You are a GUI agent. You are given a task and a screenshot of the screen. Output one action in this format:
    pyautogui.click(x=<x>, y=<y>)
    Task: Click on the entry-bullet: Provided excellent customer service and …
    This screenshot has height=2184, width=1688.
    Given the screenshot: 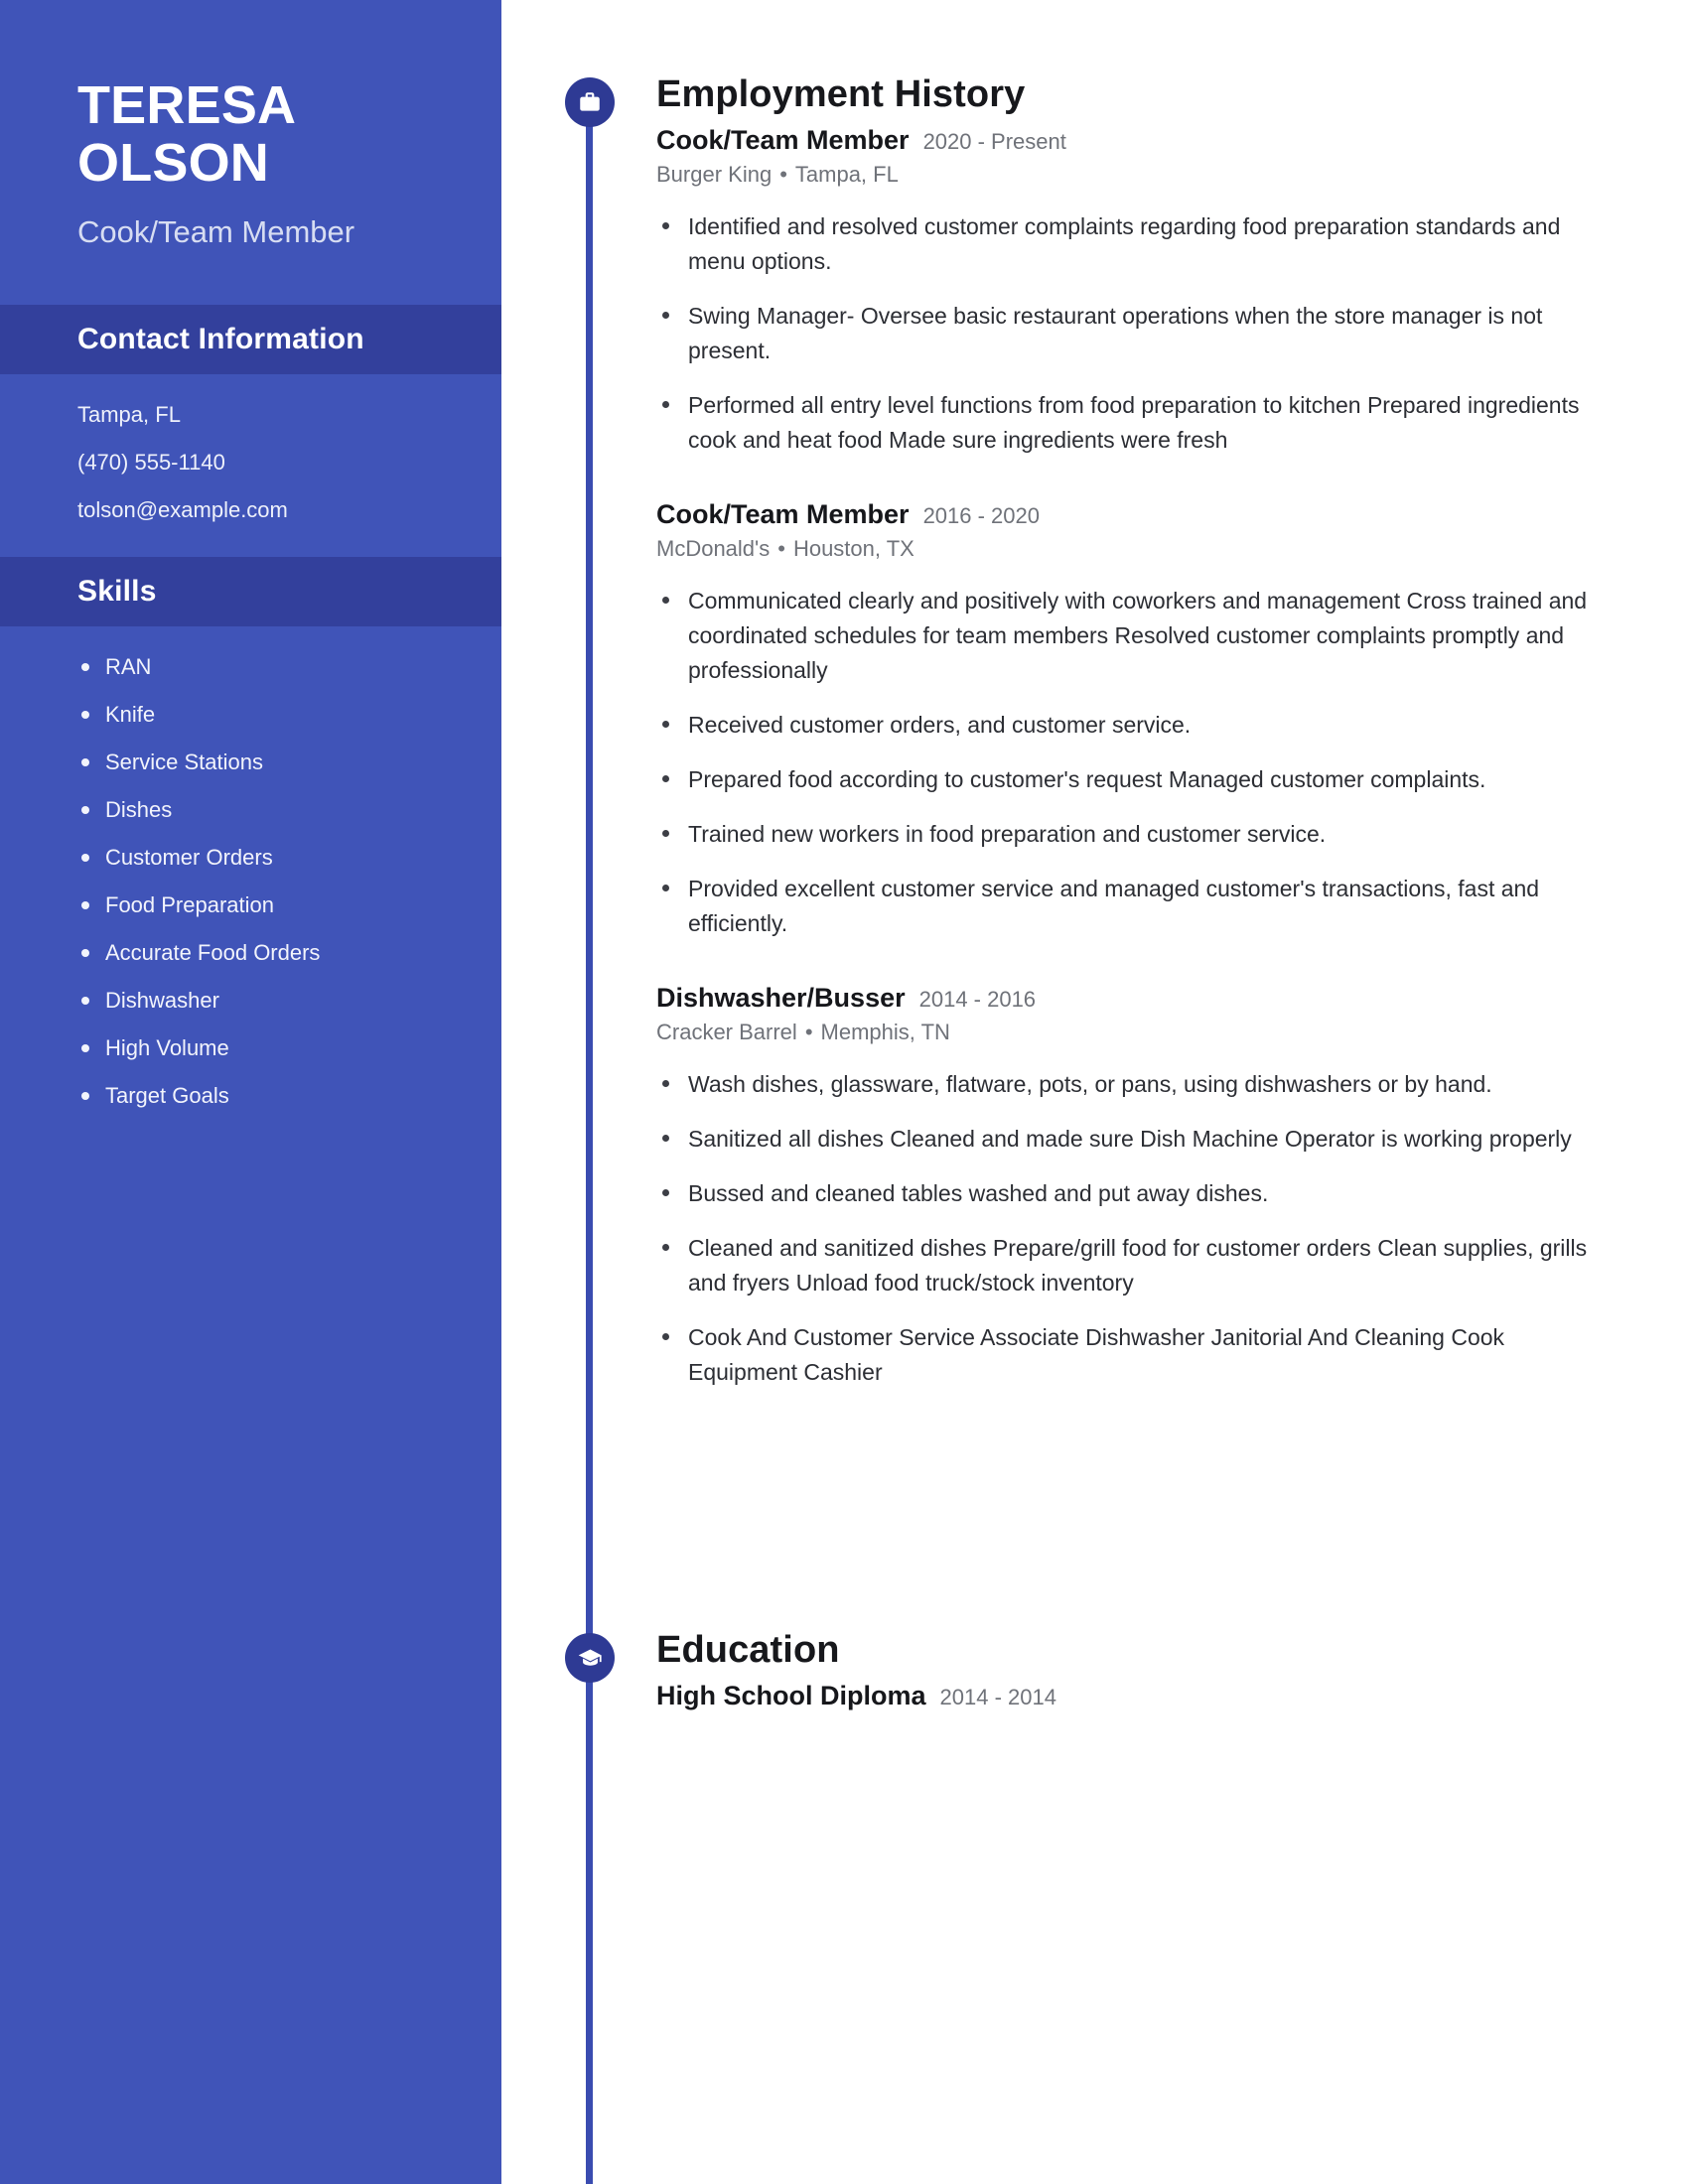 What is the action you would take?
    pyautogui.click(x=1135, y=906)
    